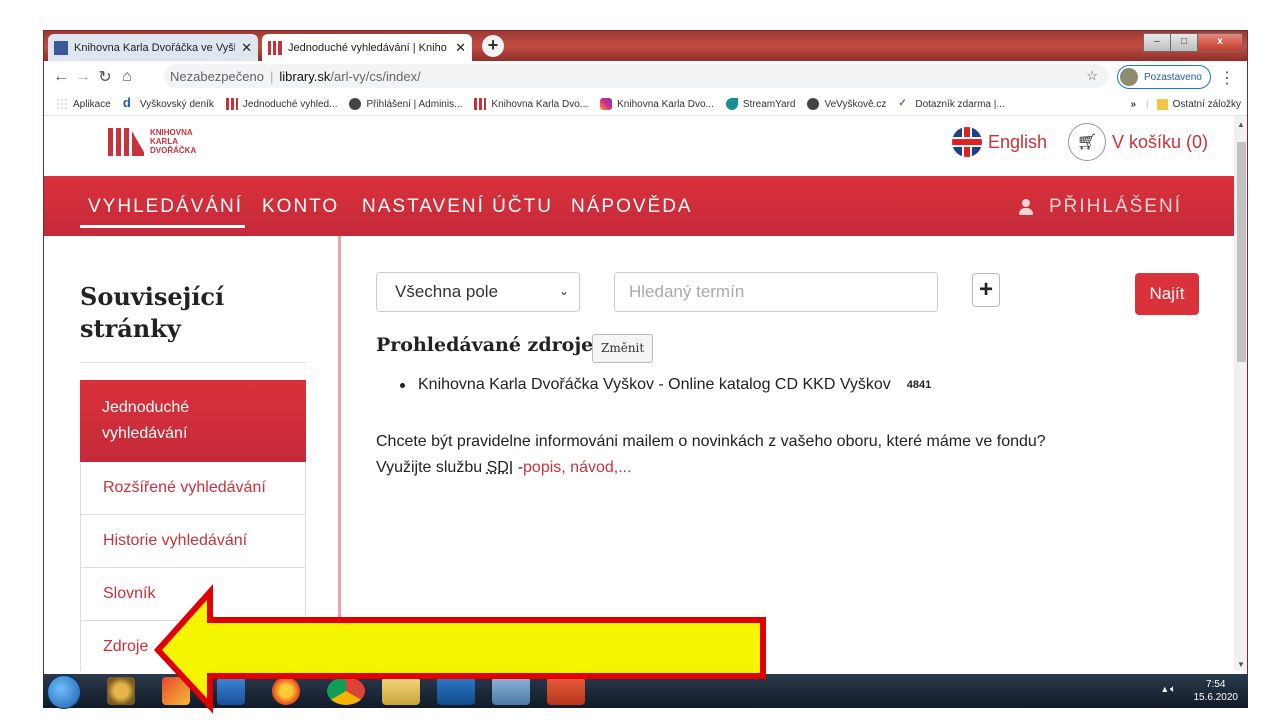 The width and height of the screenshot is (1280, 720). What do you see at coordinates (1241, 124) in the screenshot?
I see `scroll-up-icon: ▲` at bounding box center [1241, 124].